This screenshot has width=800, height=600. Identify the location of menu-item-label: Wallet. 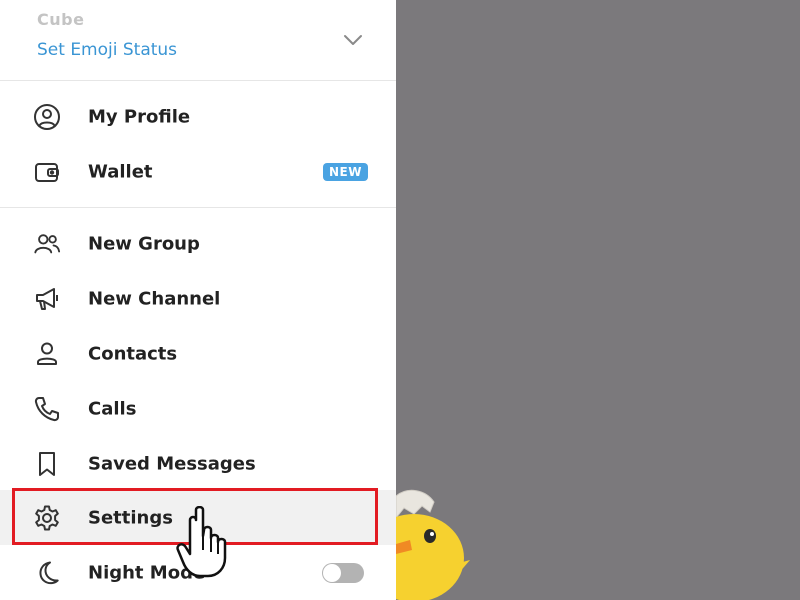
(120, 171).